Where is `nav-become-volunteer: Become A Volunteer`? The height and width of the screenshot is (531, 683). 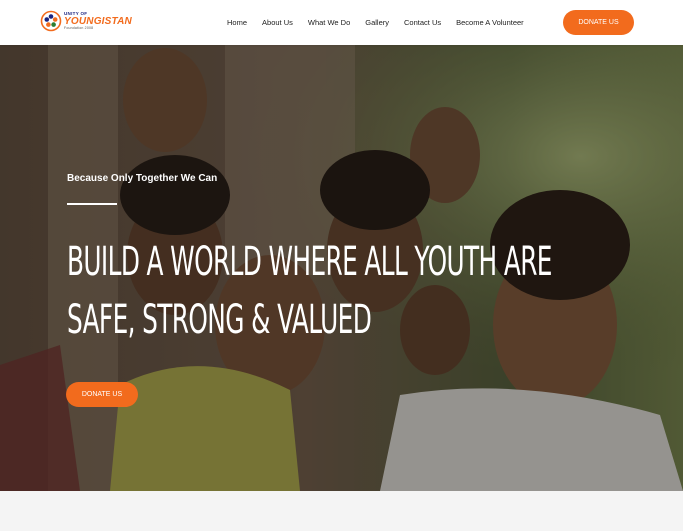 nav-become-volunteer: Become A Volunteer is located at coordinates (490, 22).